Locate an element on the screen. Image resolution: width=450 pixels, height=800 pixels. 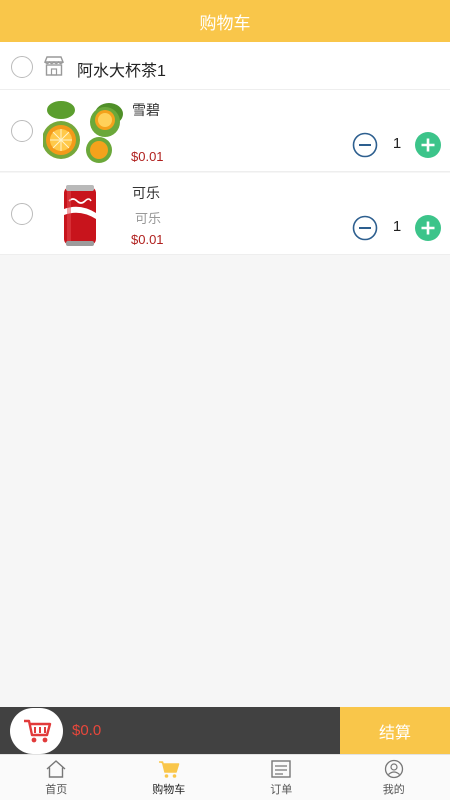
store-icon is located at coordinates (54, 66).